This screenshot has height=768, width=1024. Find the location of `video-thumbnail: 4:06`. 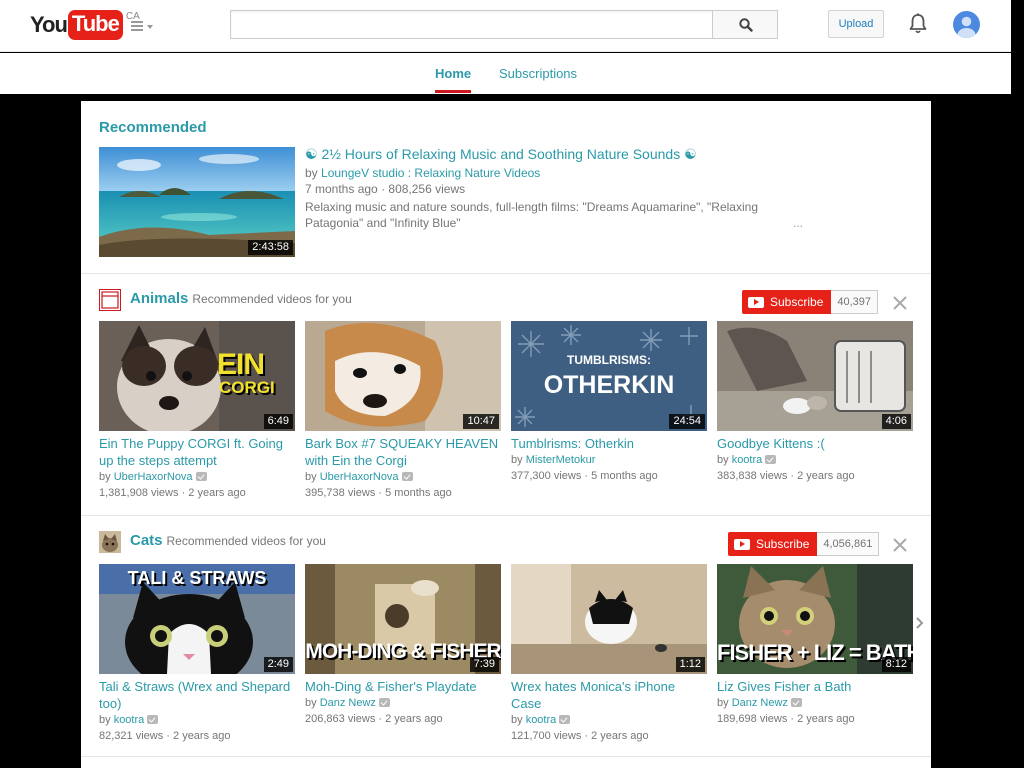

video-thumbnail: 4:06 is located at coordinates (815, 376).